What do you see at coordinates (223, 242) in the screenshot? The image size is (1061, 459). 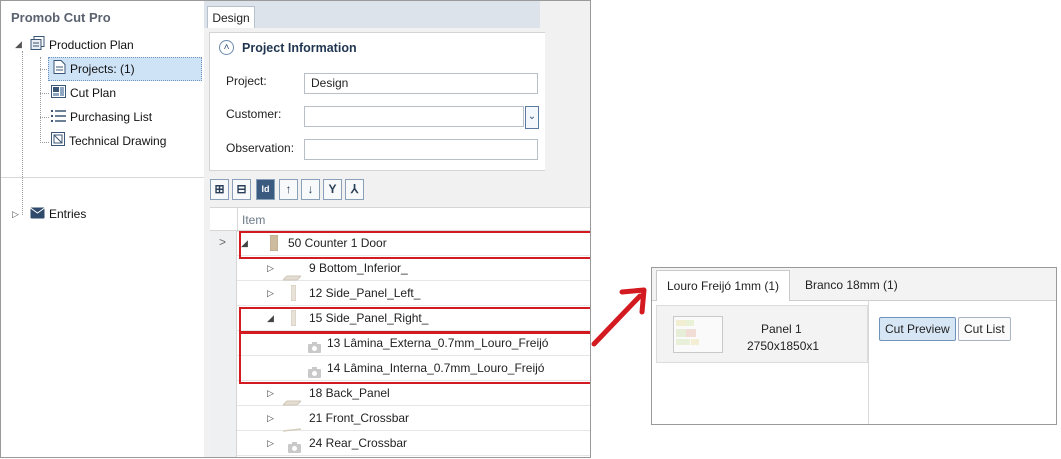 I see `row-selector-indicator: >` at bounding box center [223, 242].